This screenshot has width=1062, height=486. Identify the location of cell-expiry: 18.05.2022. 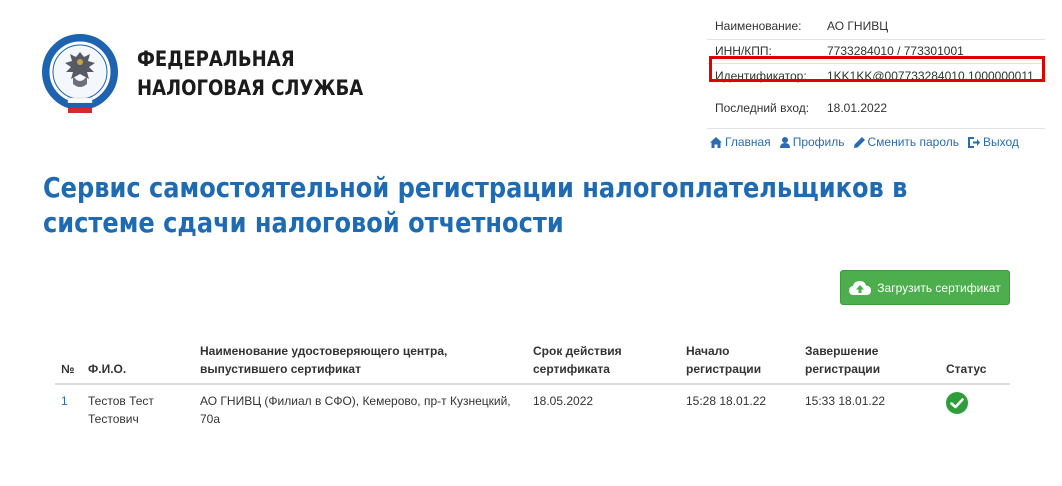
(563, 401).